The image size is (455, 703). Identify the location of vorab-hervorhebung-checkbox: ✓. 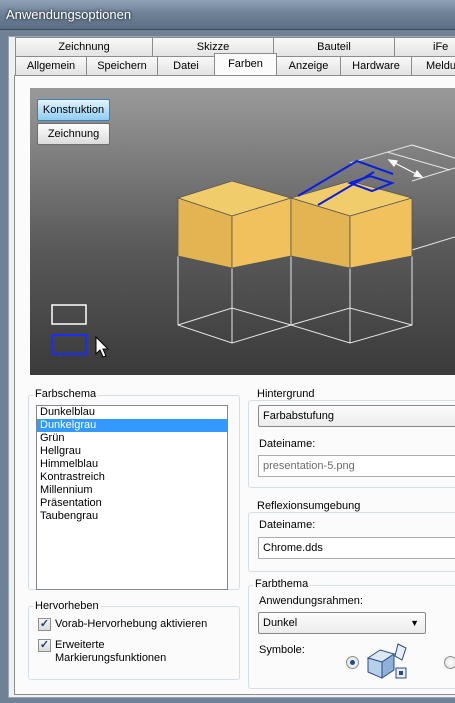
(44, 624).